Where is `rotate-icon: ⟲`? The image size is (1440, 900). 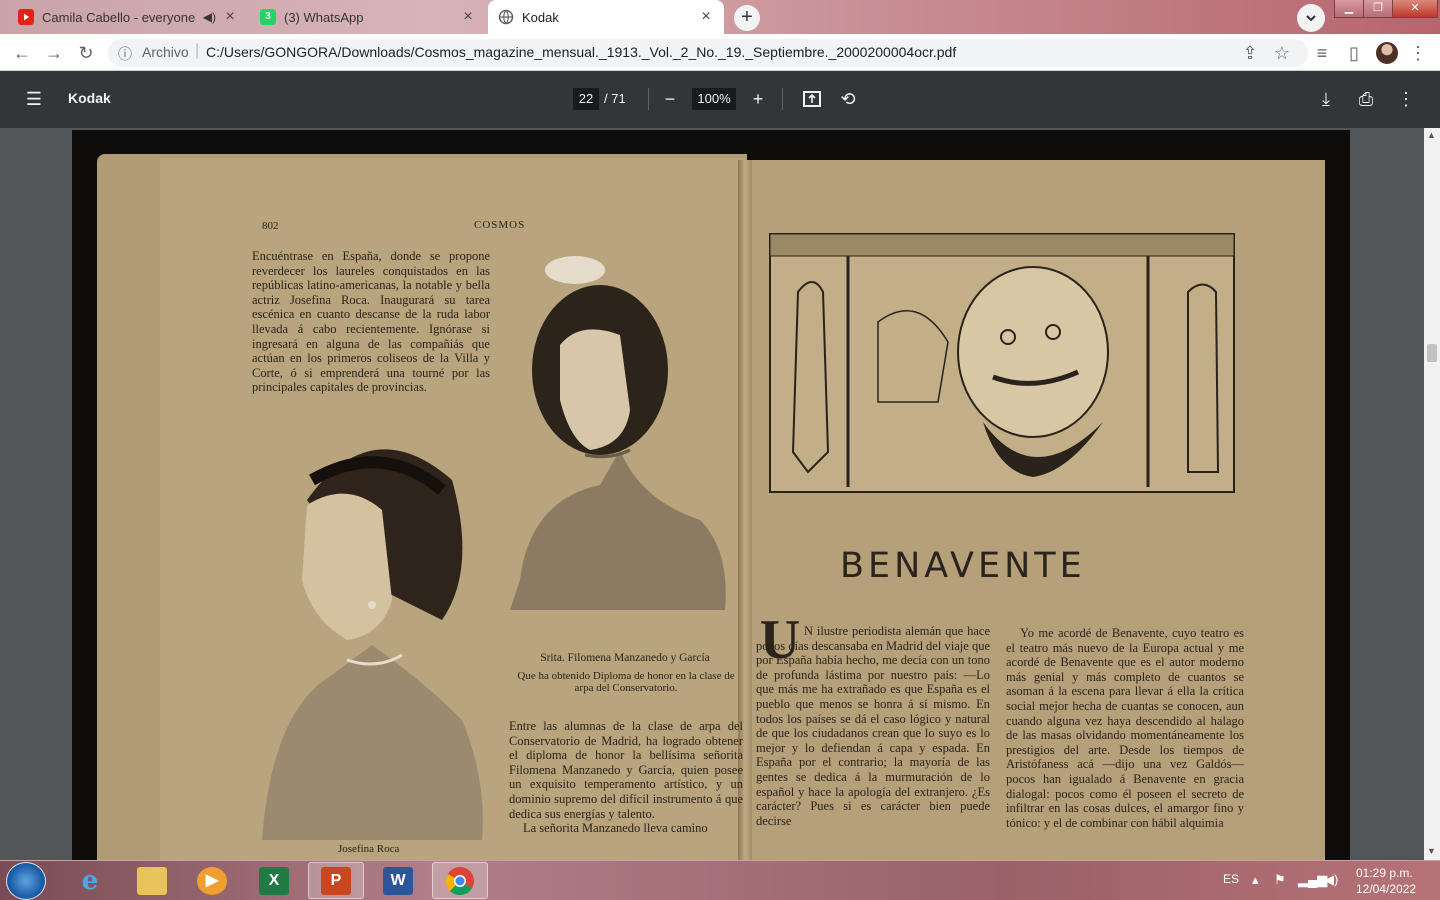 rotate-icon: ⟲ is located at coordinates (848, 99).